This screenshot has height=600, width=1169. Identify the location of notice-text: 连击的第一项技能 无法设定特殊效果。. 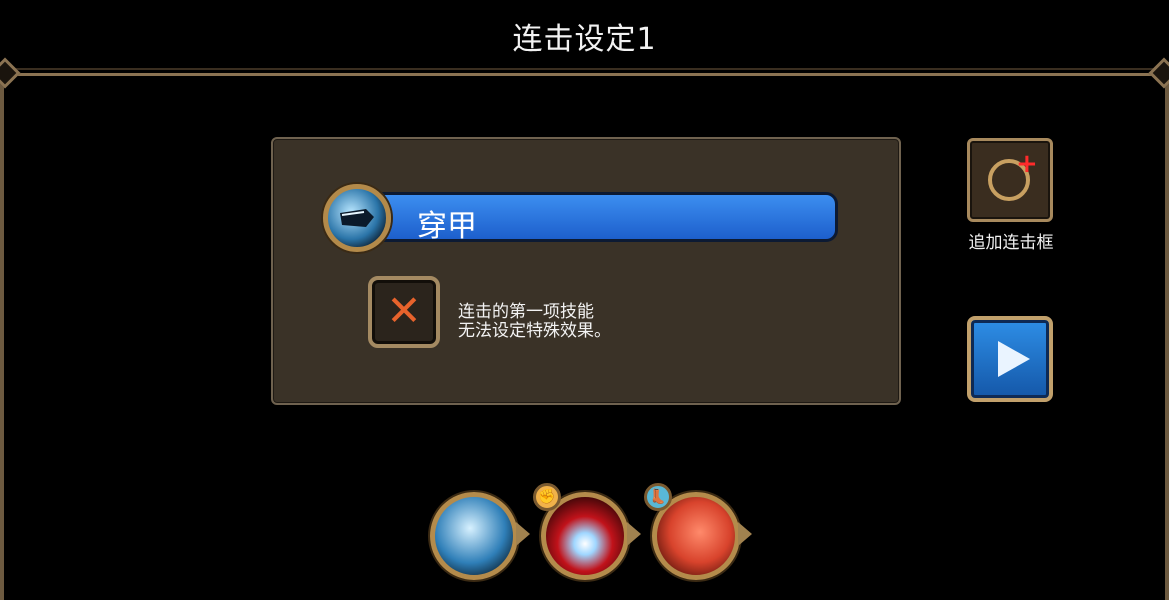
(534, 322).